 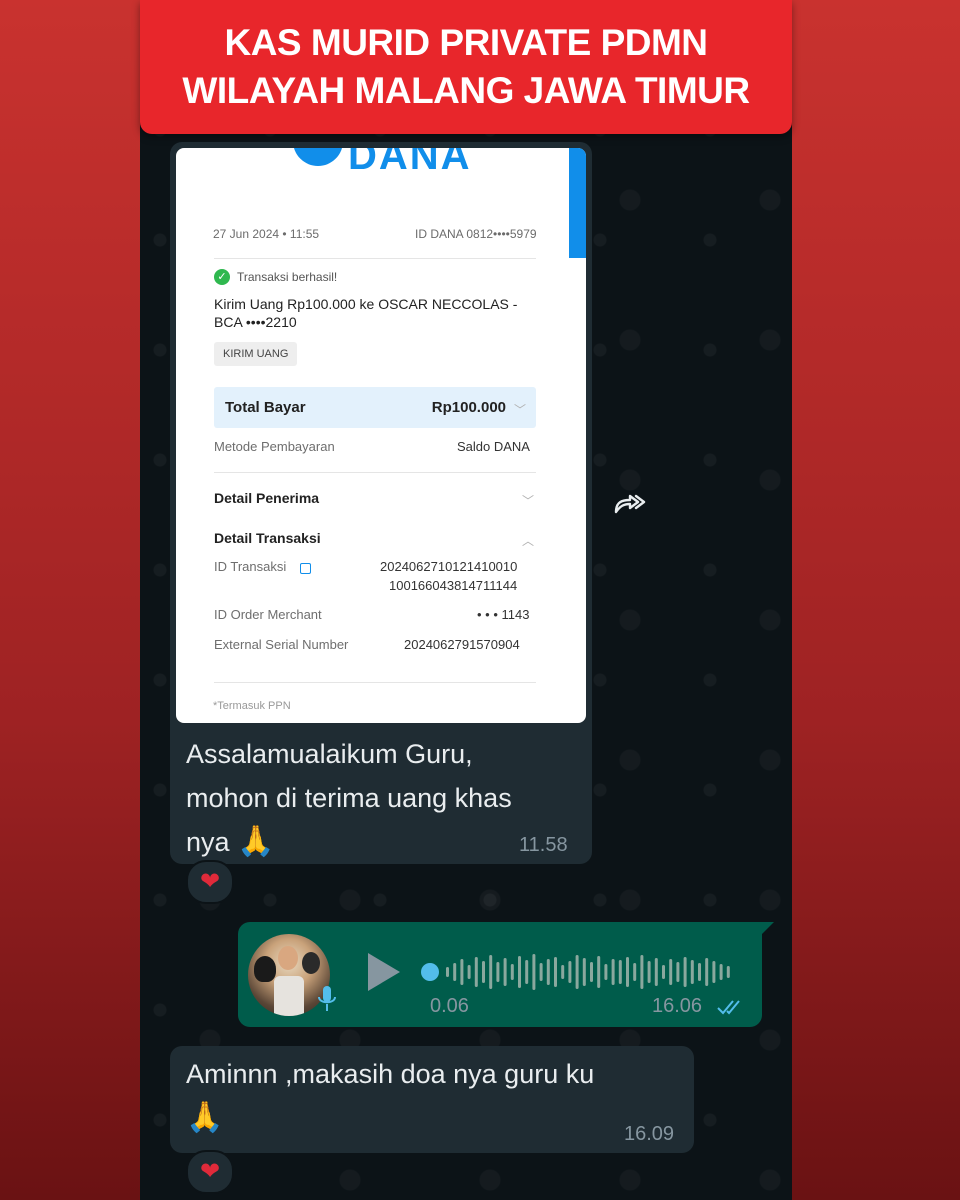 What do you see at coordinates (449, 1006) in the screenshot?
I see `voice-duration: 0.06` at bounding box center [449, 1006].